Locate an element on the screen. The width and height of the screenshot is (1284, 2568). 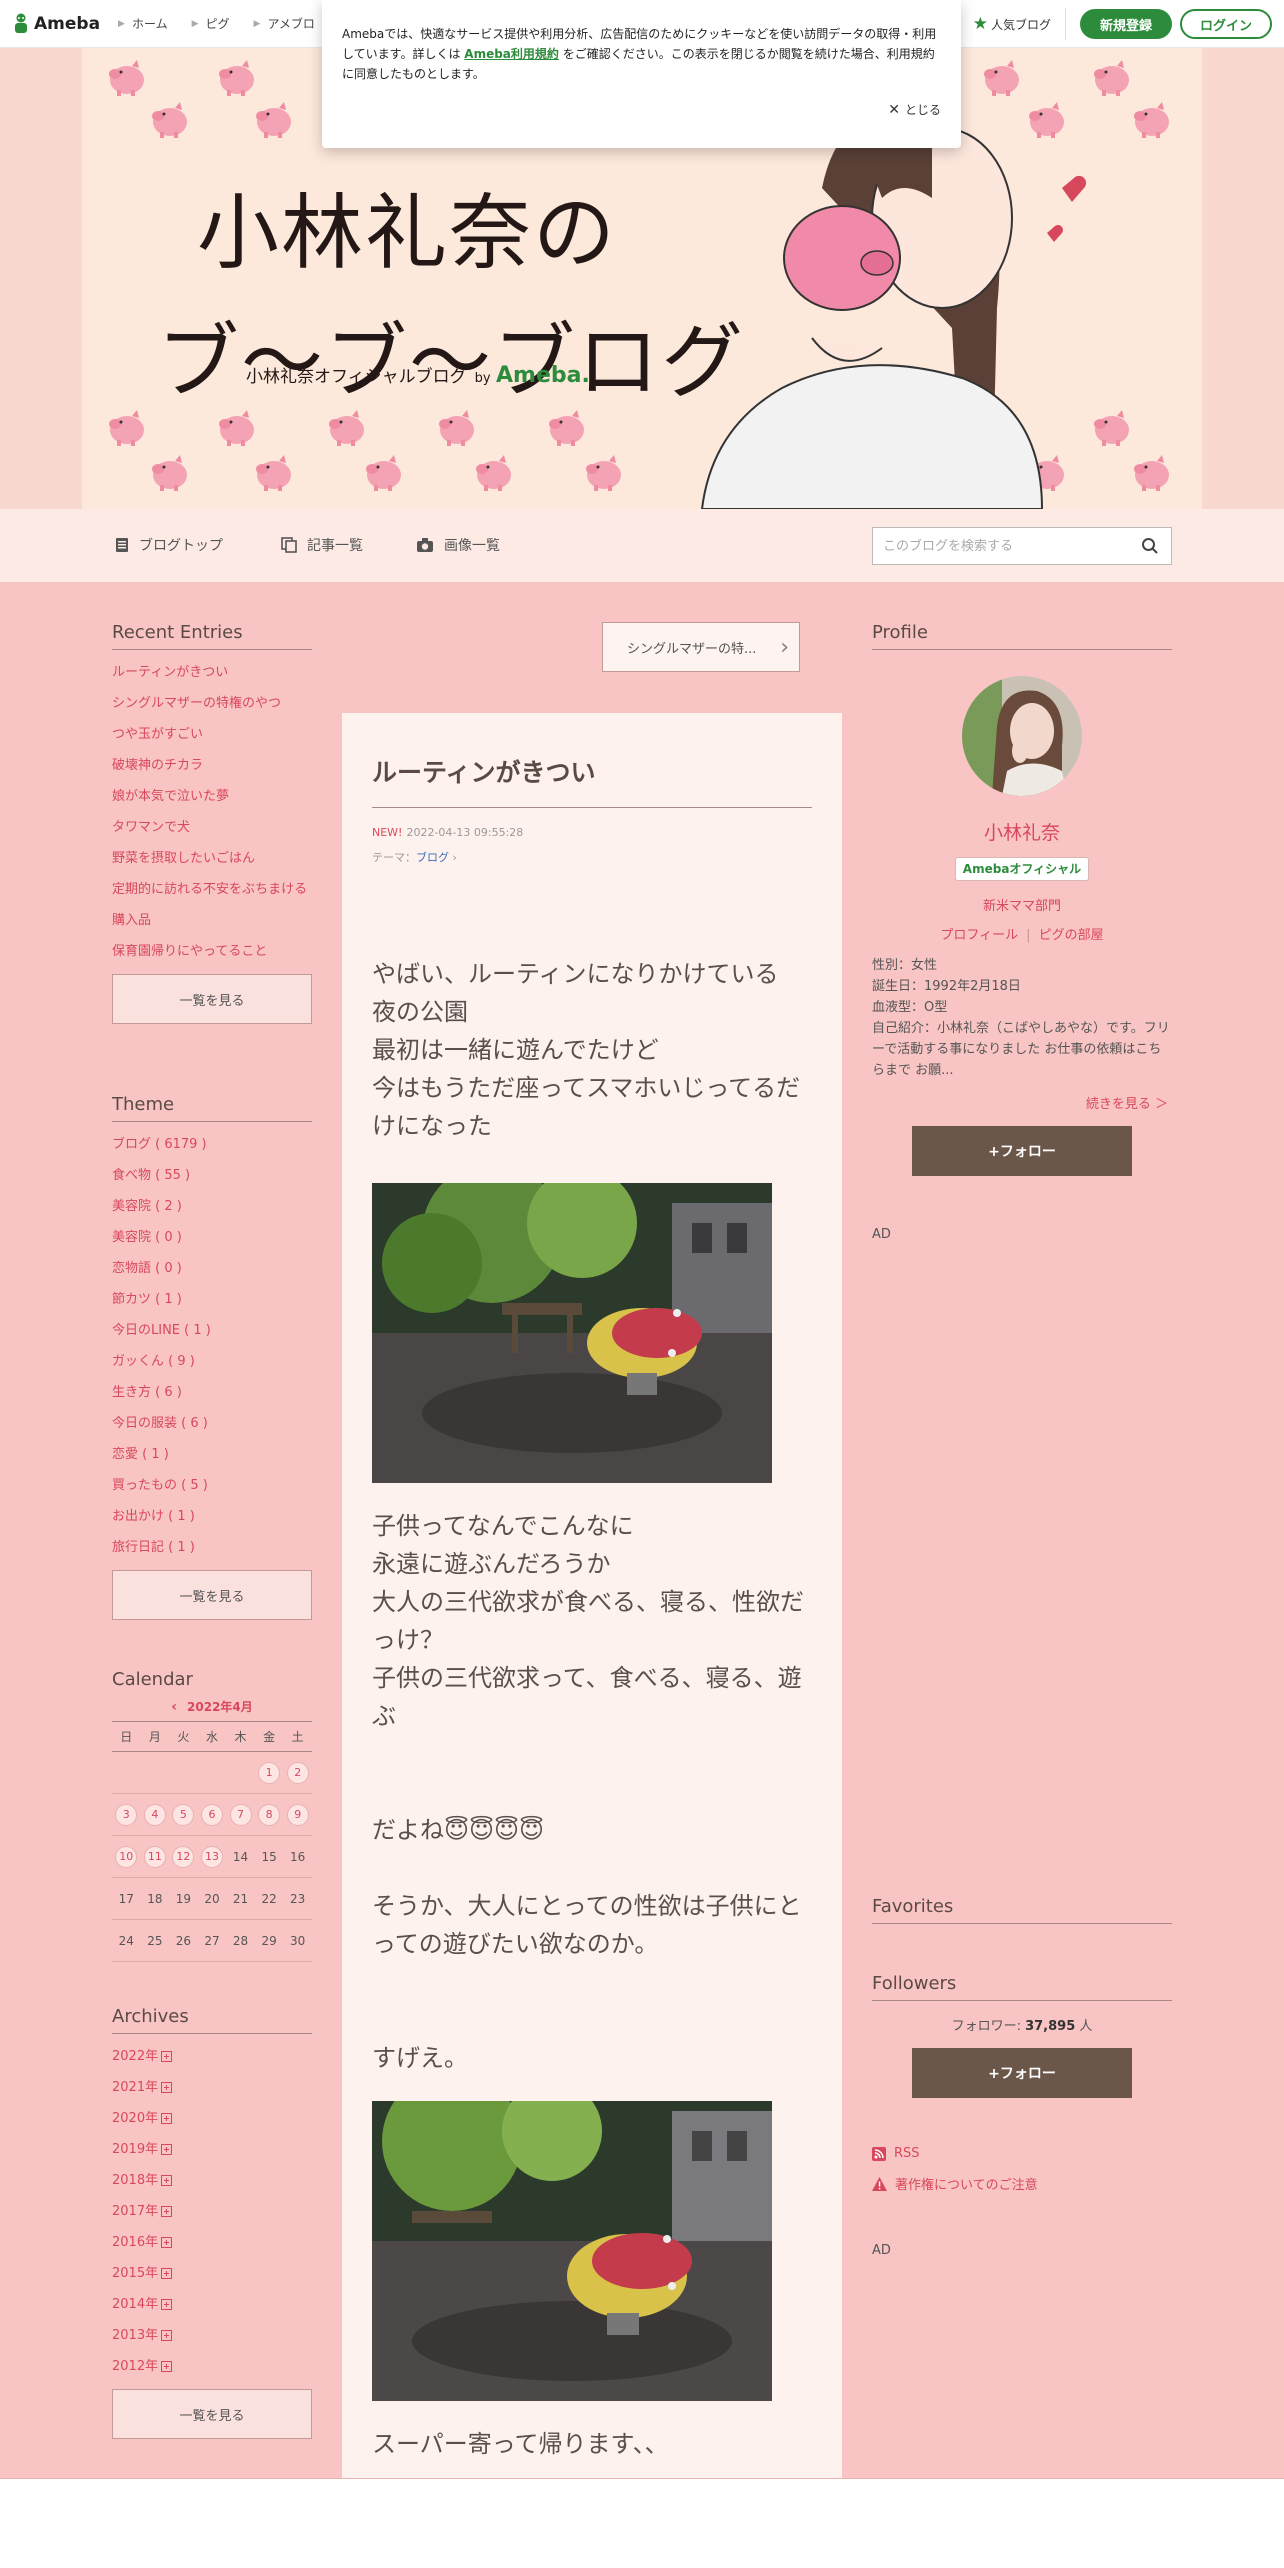
recent-entry-link: 野菜を摂取したいごはん is located at coordinates (212, 858).